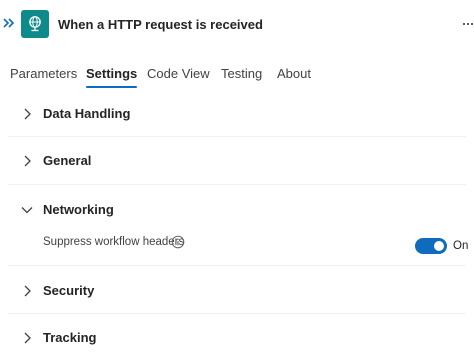  What do you see at coordinates (112, 76) in the screenshot?
I see `tab-settings: Settings` at bounding box center [112, 76].